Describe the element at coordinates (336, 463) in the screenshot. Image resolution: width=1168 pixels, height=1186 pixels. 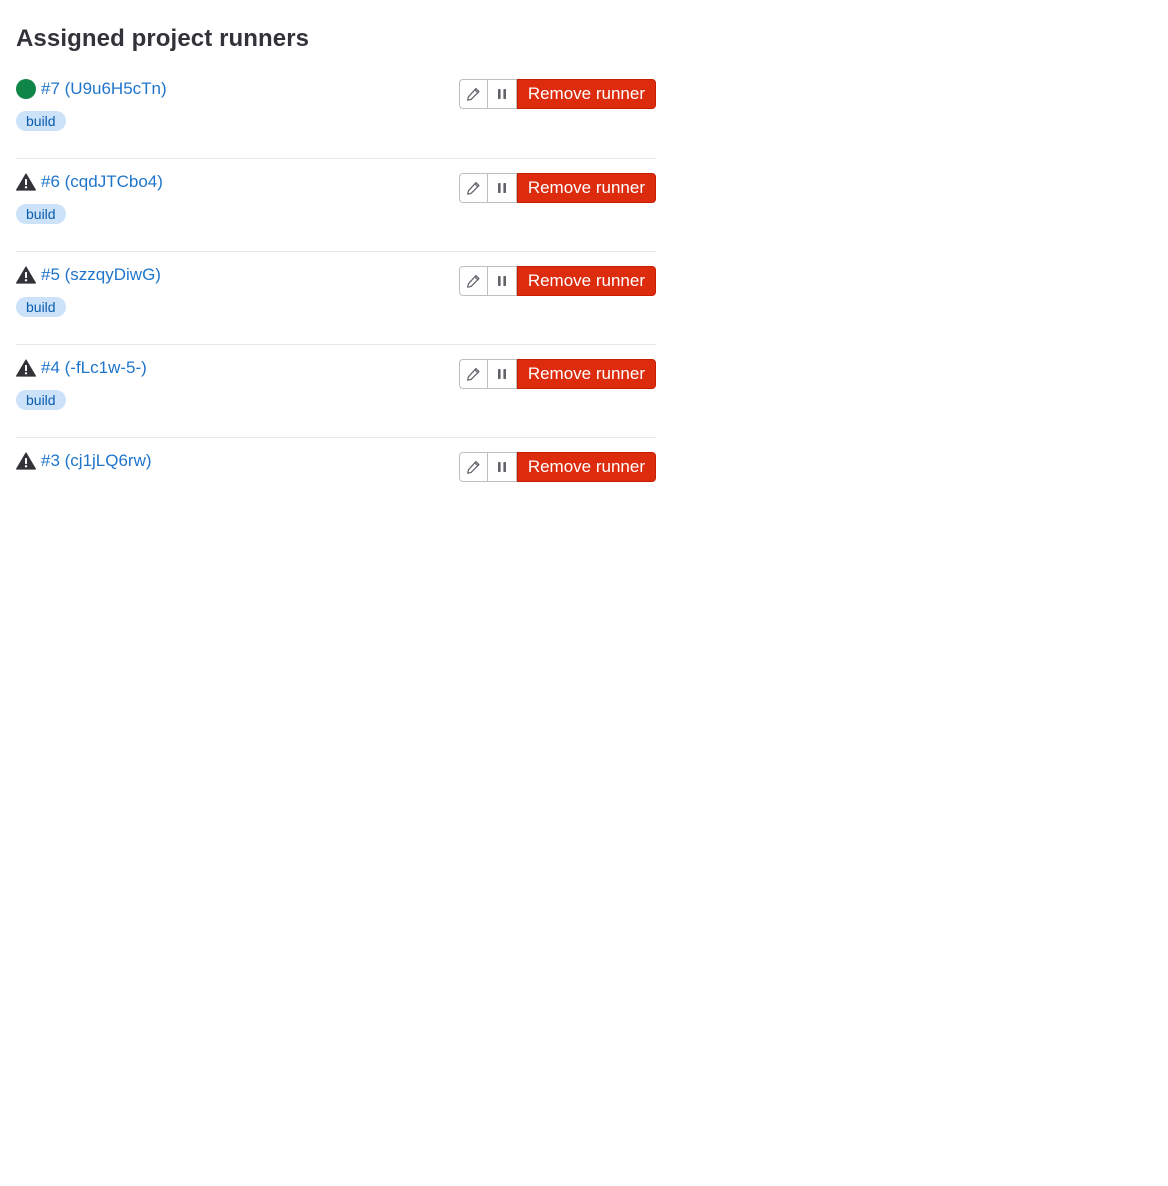
I see `runner-item: #3 (cj1jLQ6rw) Remove runner` at that location.